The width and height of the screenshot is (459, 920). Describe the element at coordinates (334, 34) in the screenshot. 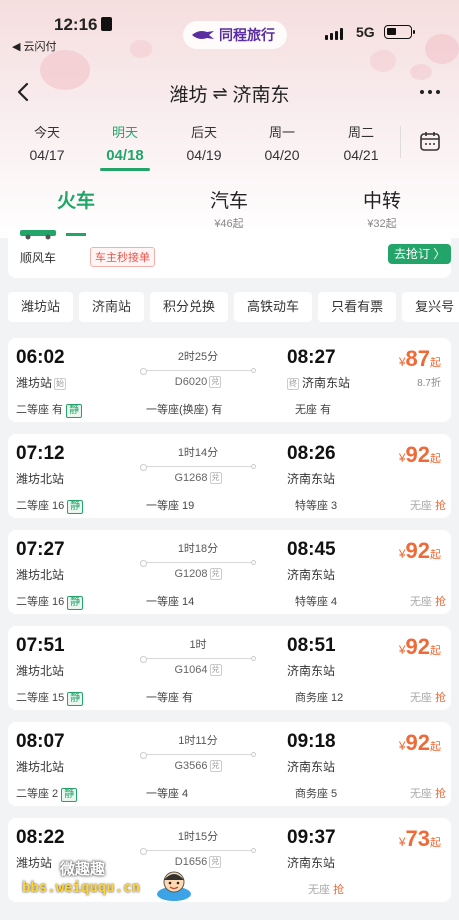

I see `signal-icon` at that location.